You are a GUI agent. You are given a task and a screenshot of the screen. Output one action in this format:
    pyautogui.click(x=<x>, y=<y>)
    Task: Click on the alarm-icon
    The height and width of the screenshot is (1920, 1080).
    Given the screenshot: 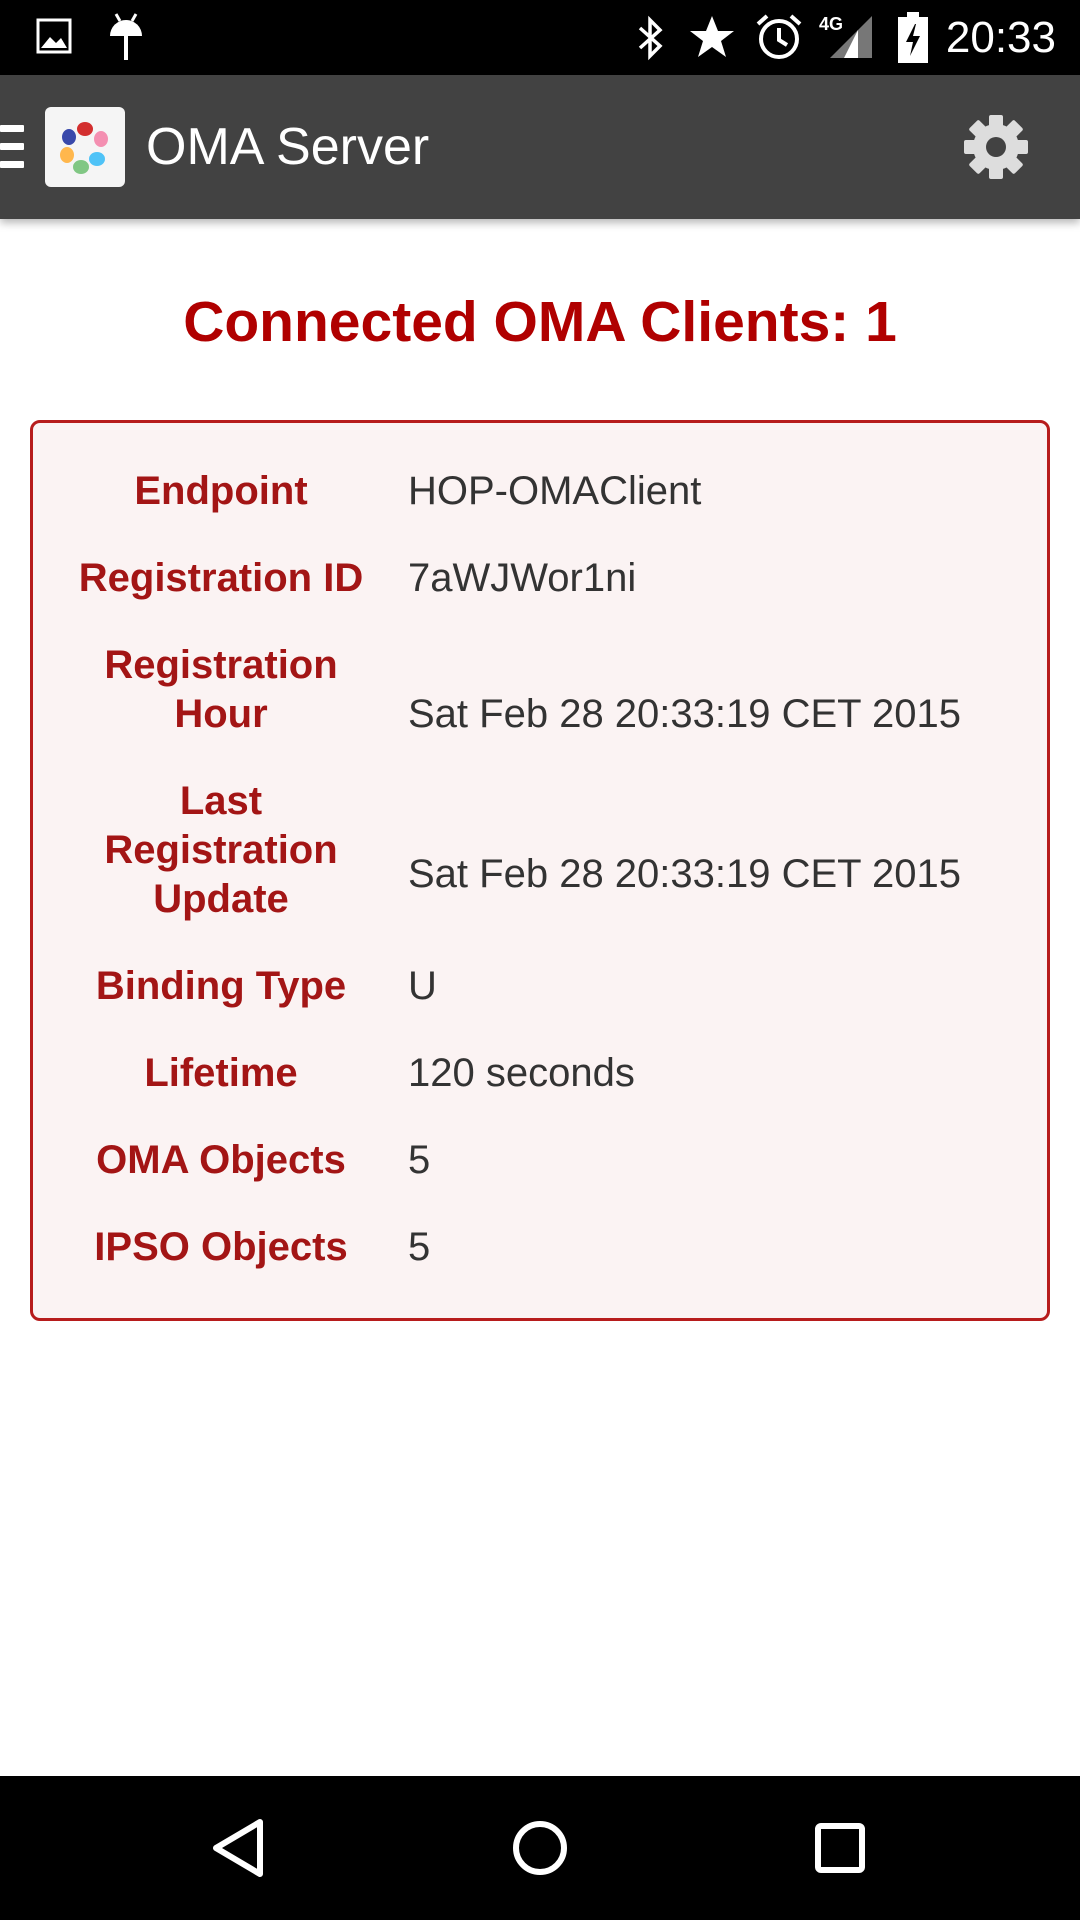 What is the action you would take?
    pyautogui.click(x=779, y=36)
    